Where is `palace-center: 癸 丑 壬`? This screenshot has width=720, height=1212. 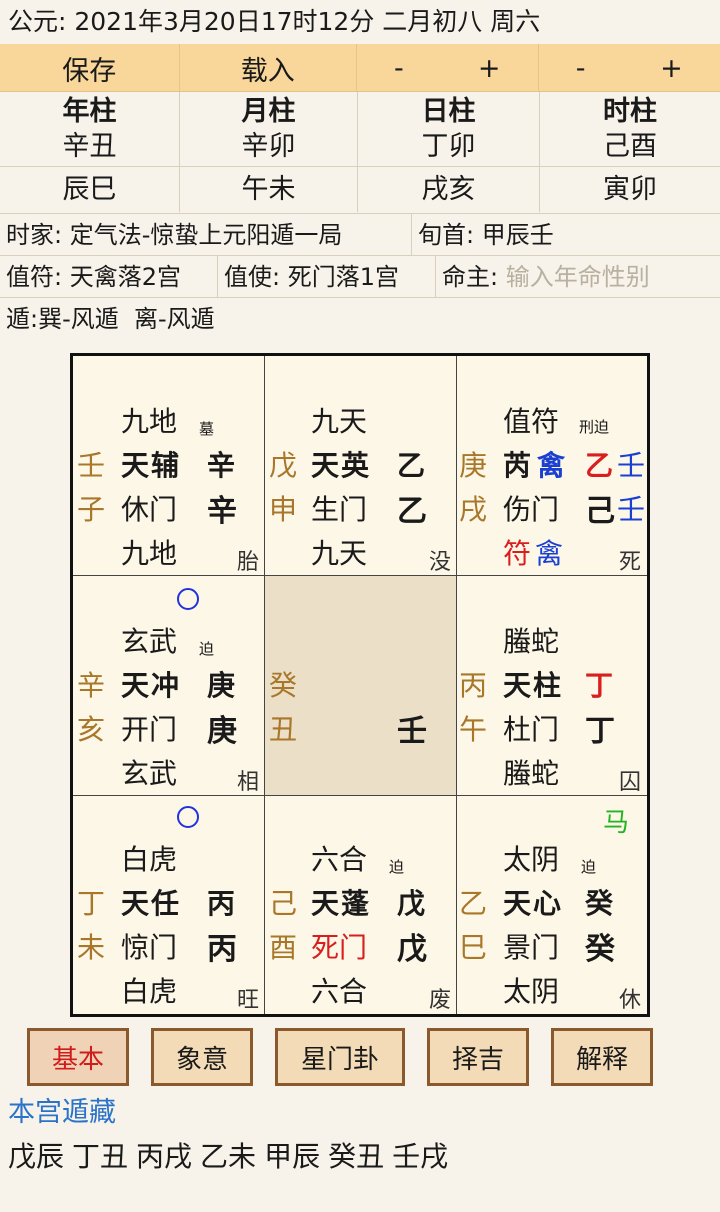
palace-center: 癸 丑 壬 is located at coordinates (361, 686).